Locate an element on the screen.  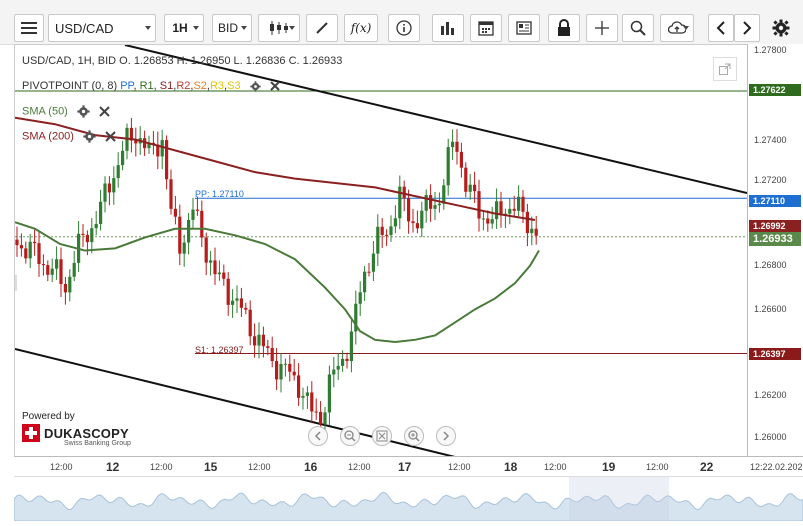
scroll-left-button is located at coordinates (721, 28).